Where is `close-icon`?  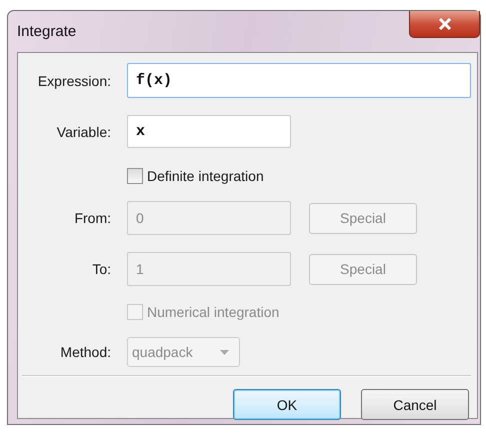
close-icon is located at coordinates (445, 24).